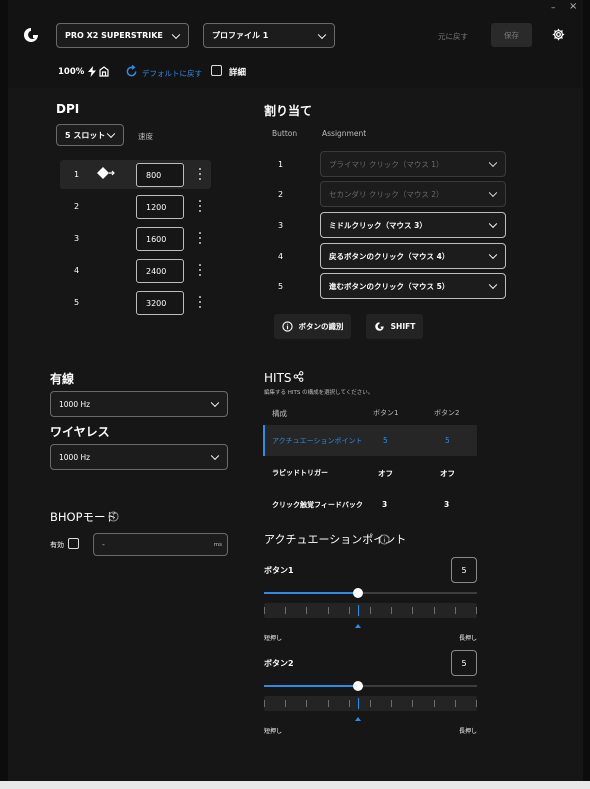 The image size is (590, 789). Describe the element at coordinates (370, 440) in the screenshot. I see `hits-row-selected: アクチュエーションポイント 5 5` at that location.